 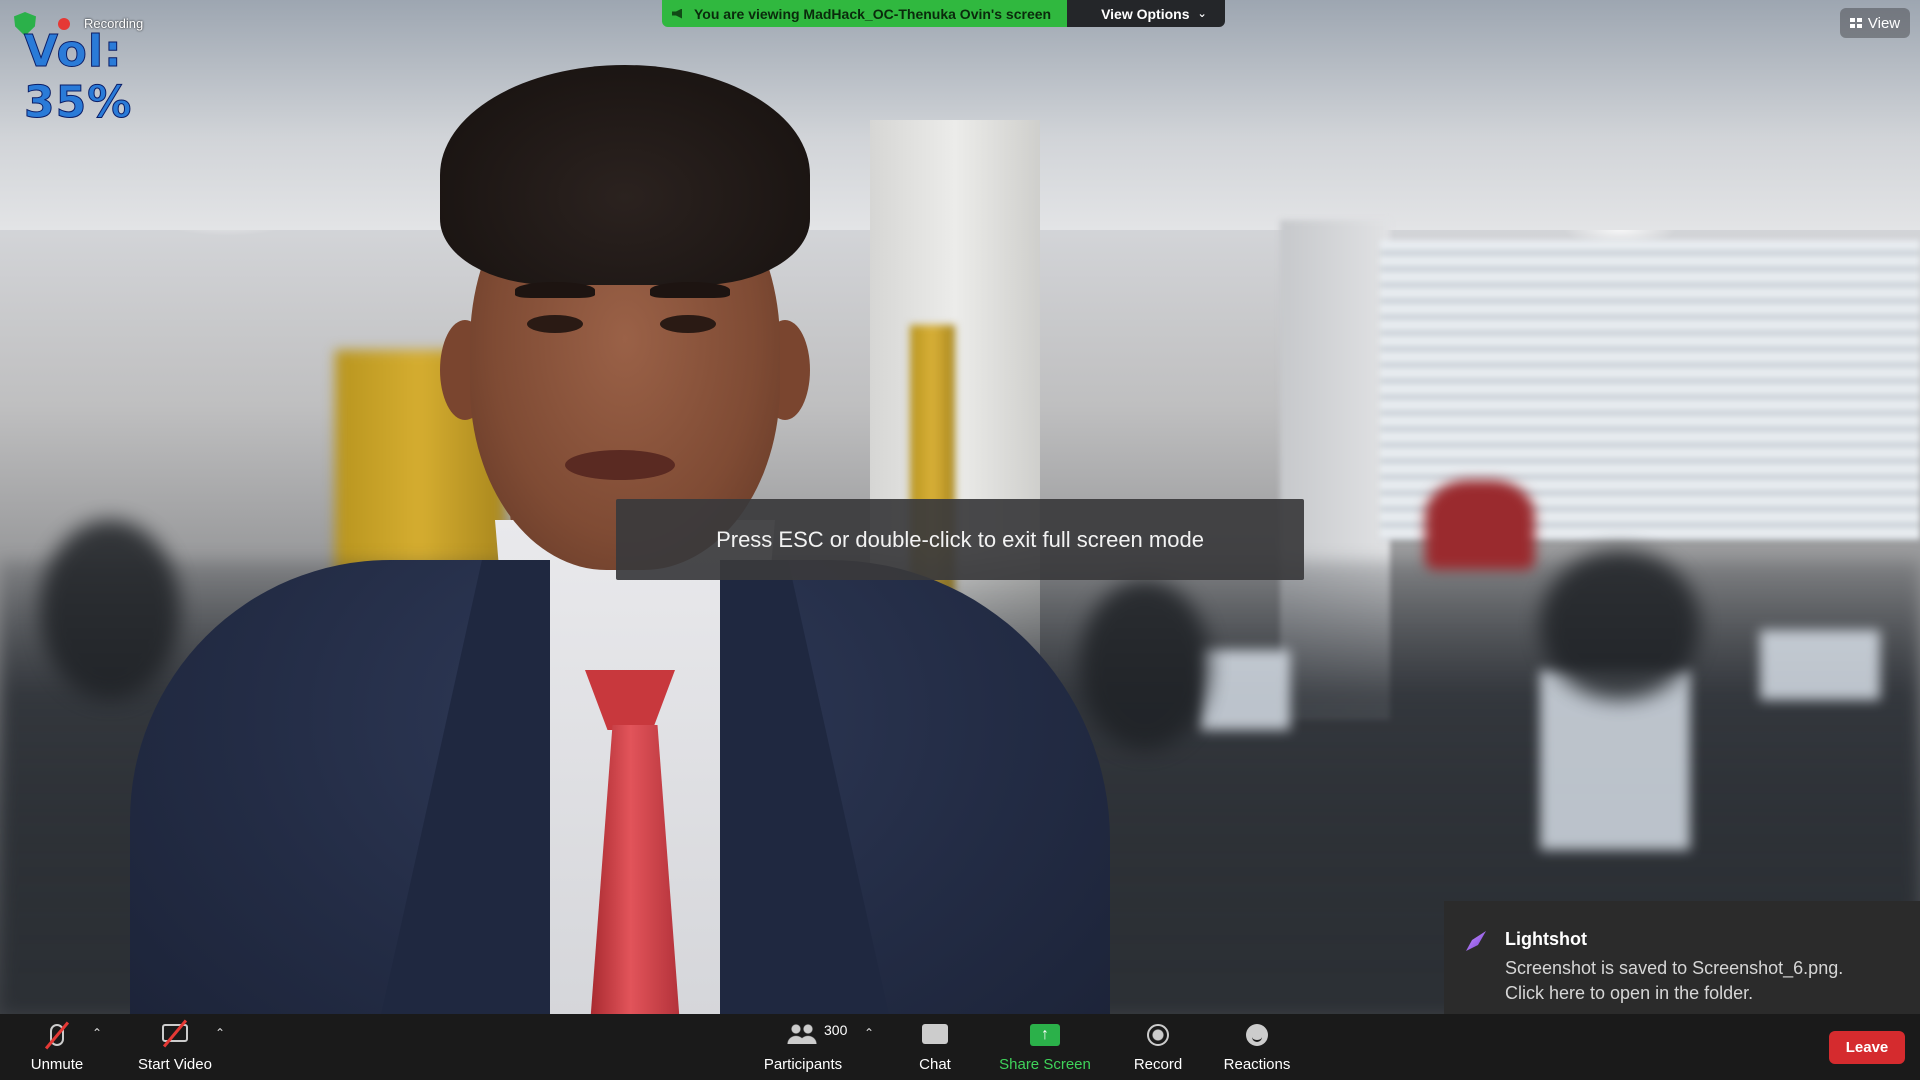 I want to click on lightshot-feather-icon, so click(x=1476, y=941).